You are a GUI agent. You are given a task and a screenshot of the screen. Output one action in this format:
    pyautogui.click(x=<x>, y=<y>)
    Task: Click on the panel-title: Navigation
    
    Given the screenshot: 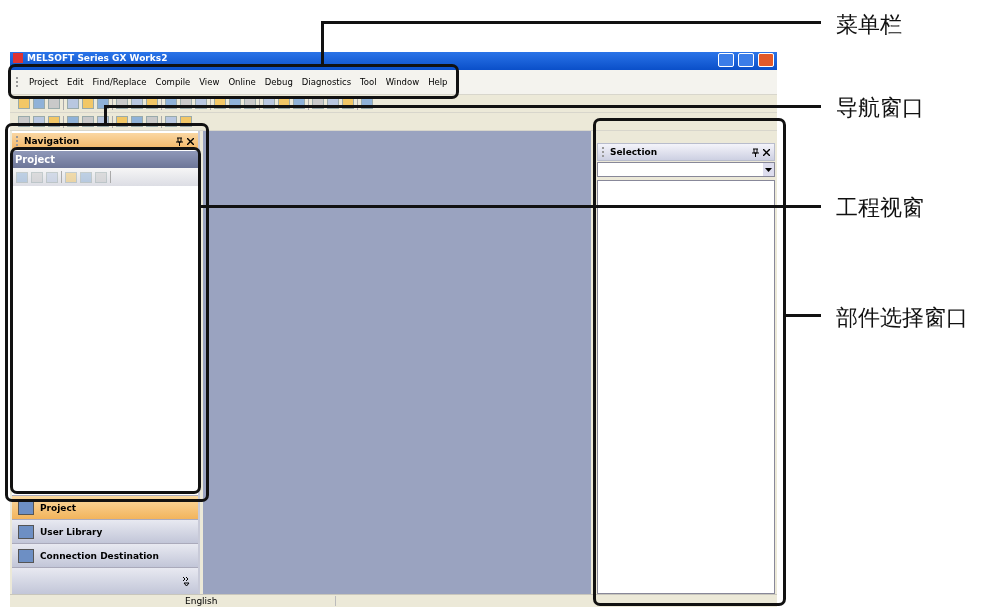 What is the action you would take?
    pyautogui.click(x=52, y=141)
    